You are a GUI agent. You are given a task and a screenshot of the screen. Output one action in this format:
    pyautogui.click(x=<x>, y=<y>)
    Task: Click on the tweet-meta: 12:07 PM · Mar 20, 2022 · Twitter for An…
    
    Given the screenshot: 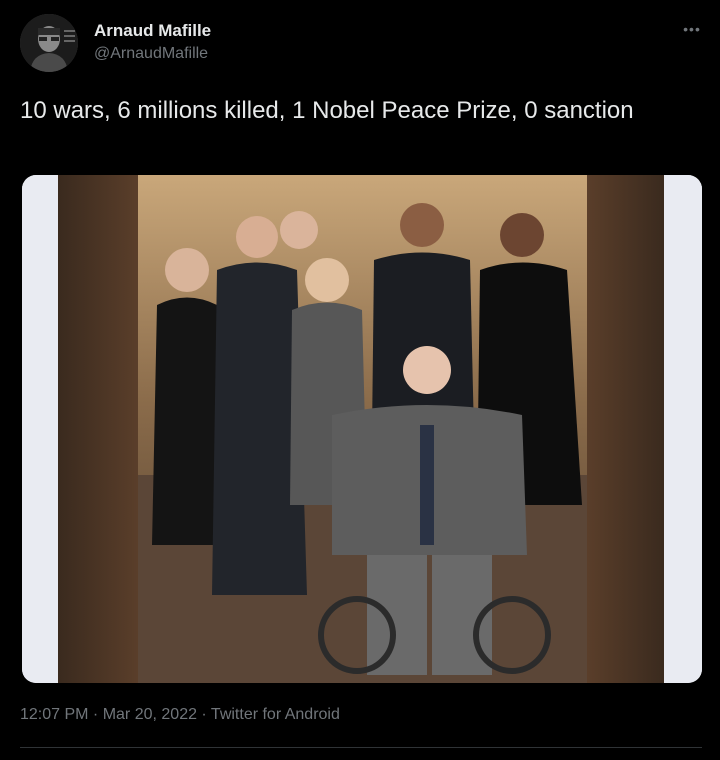 What is the action you would take?
    pyautogui.click(x=180, y=715)
    